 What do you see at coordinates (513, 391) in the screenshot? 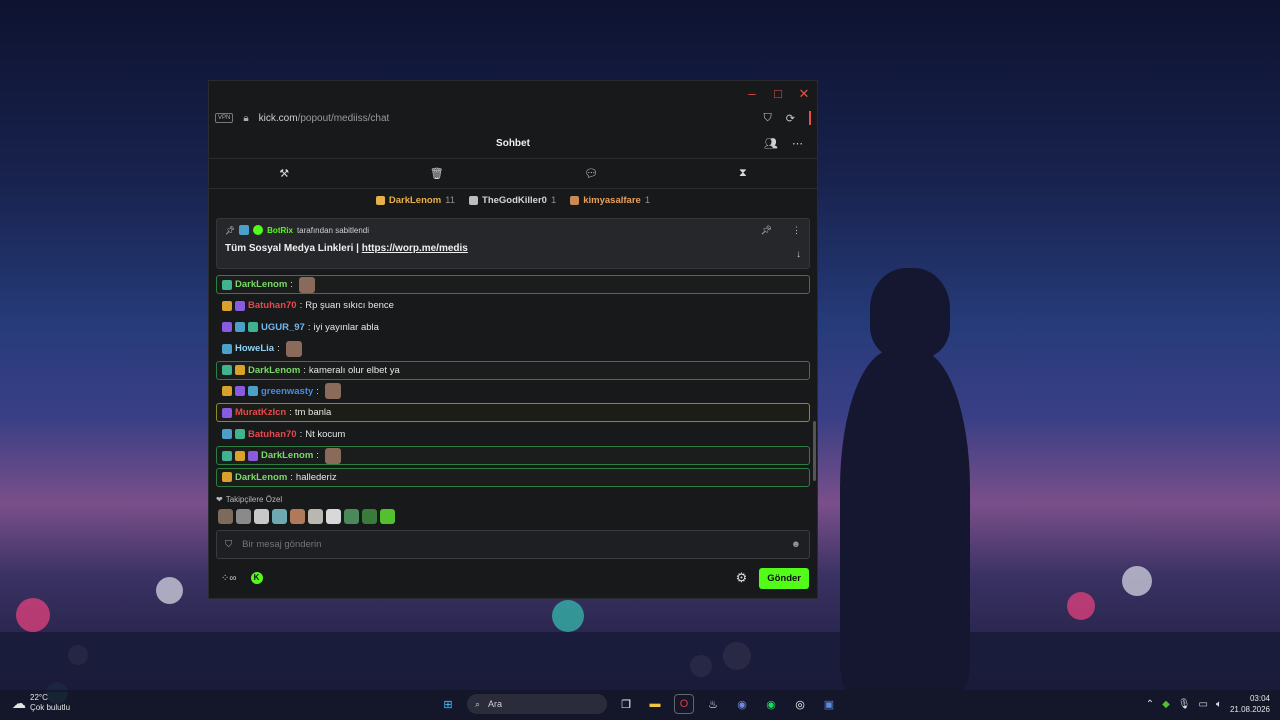
I see `chat-message: greenwasty:` at bounding box center [513, 391].